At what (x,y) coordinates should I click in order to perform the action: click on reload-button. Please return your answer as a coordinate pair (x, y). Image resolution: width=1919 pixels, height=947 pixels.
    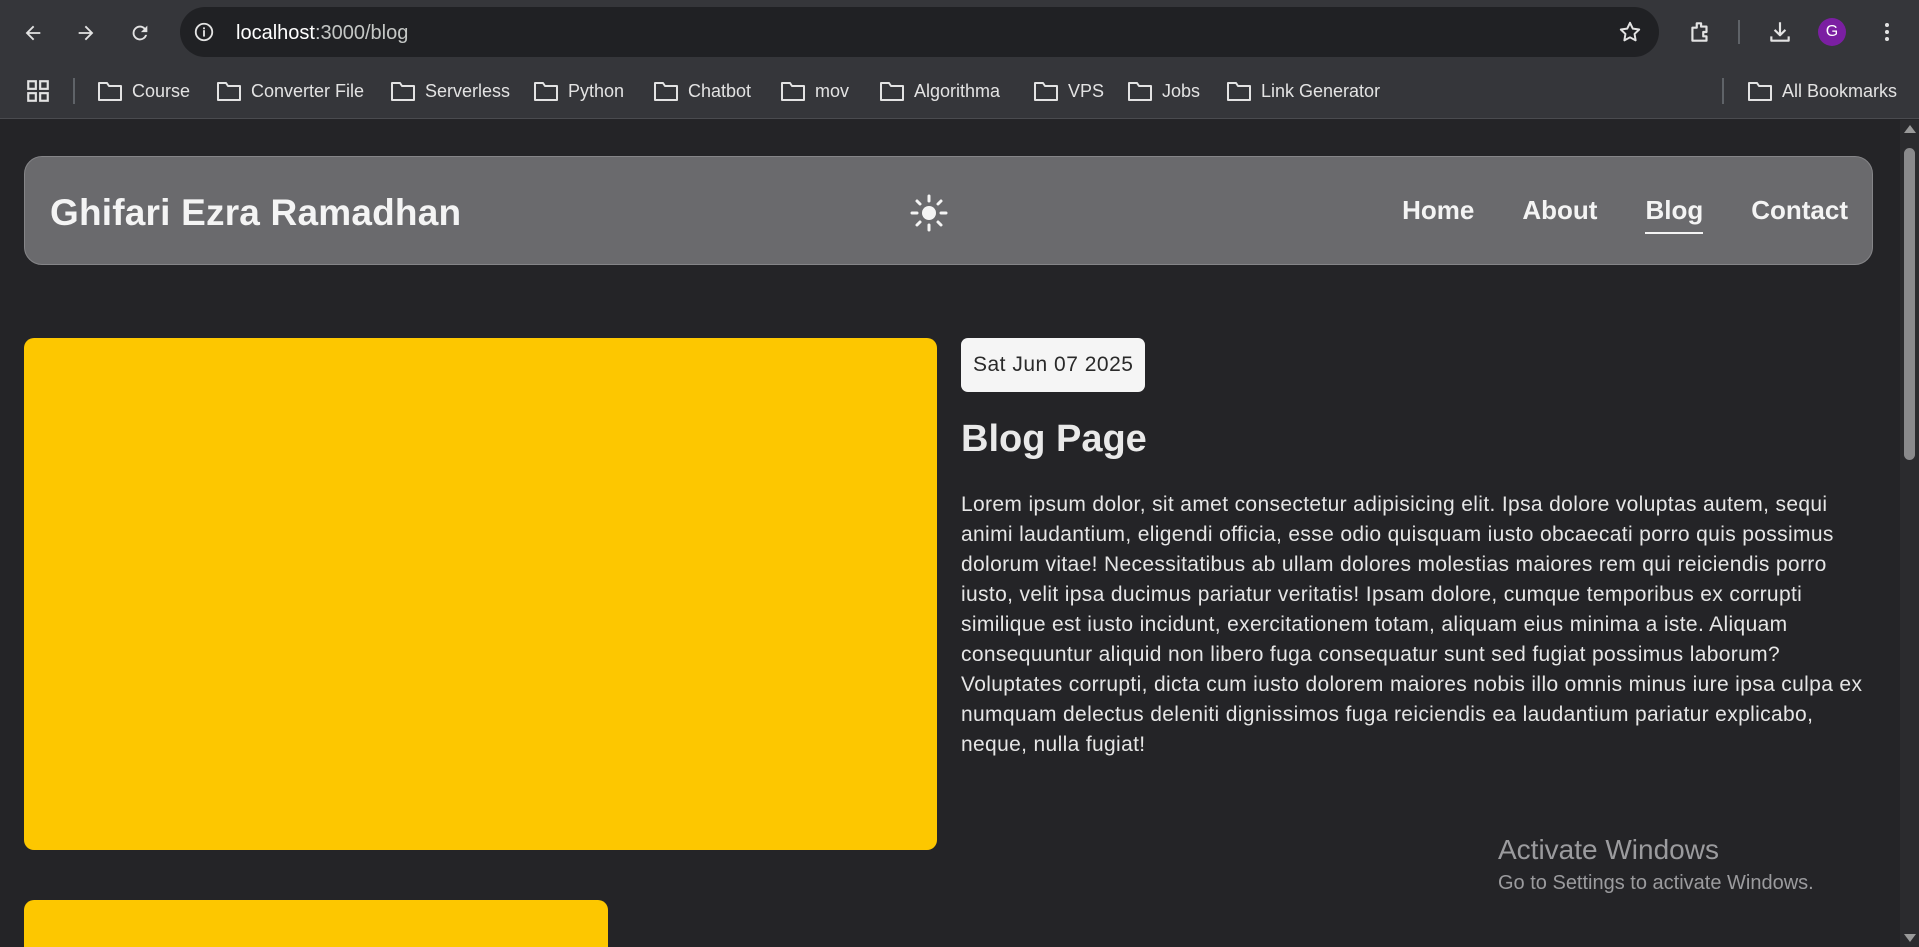
    Looking at the image, I should click on (140, 33).